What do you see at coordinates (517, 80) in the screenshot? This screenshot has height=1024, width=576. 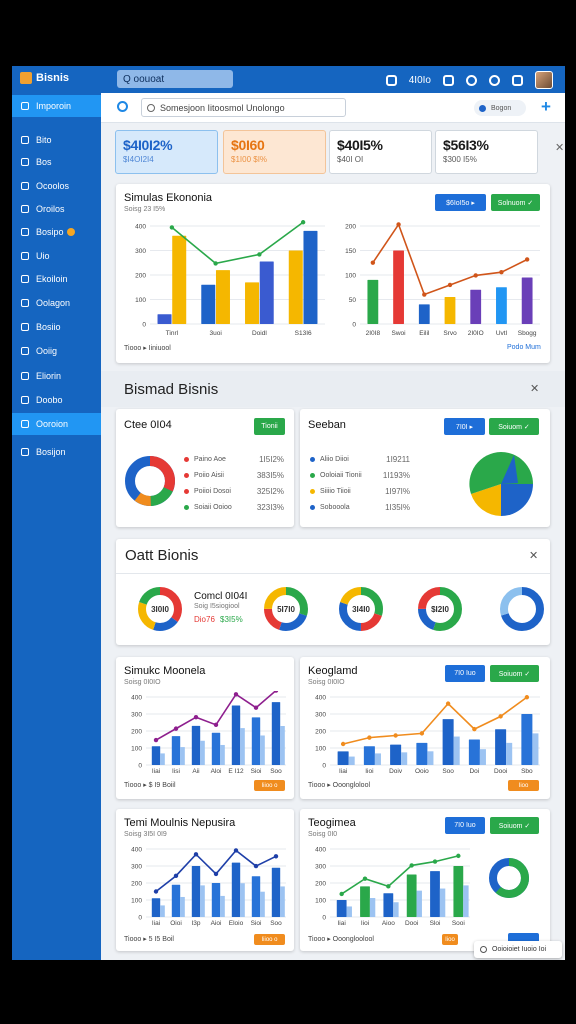 I see `user-menu-icon` at bounding box center [517, 80].